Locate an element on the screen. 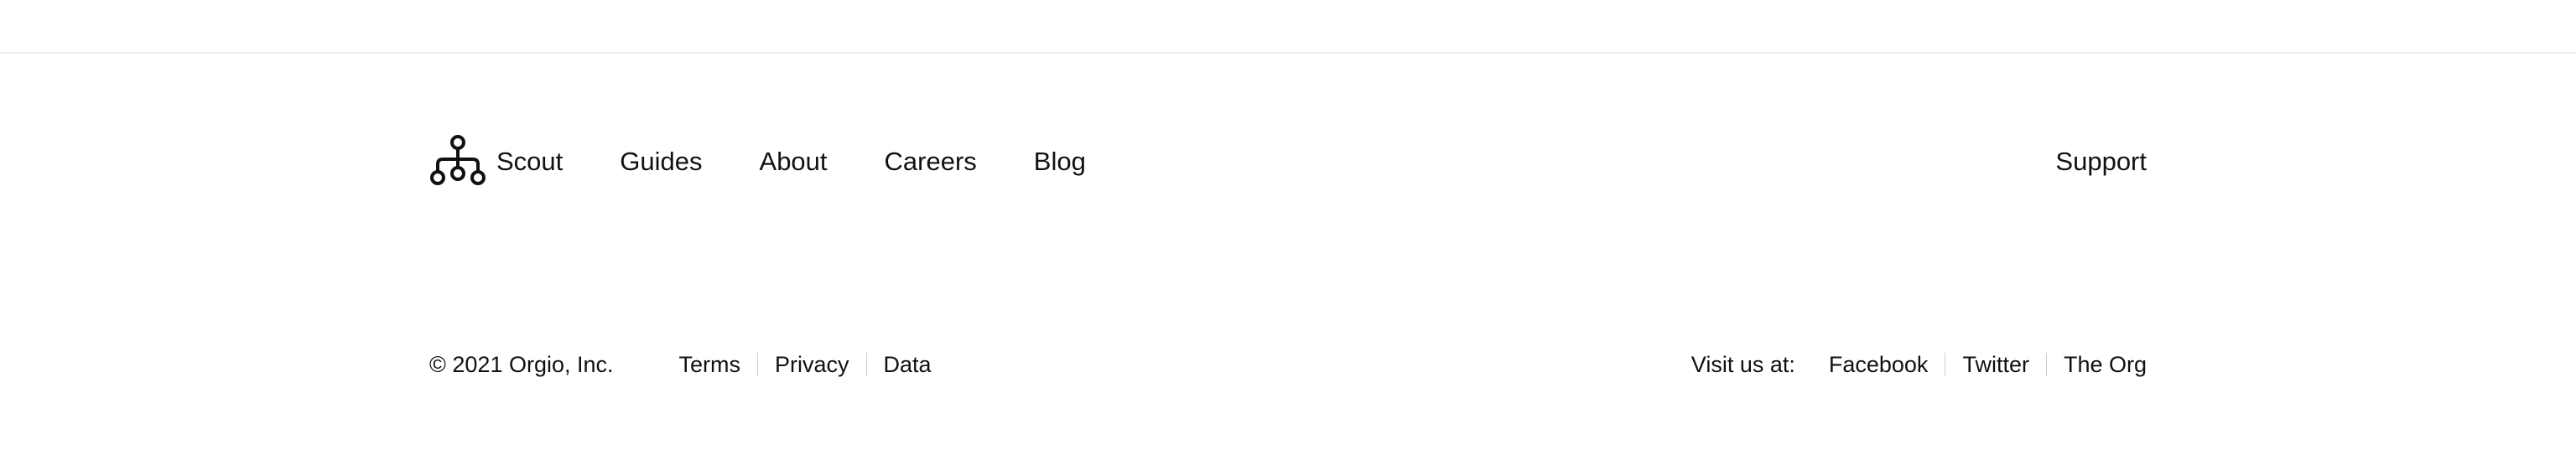 This screenshot has width=2576, height=455. org-chart-icon is located at coordinates (457, 161).